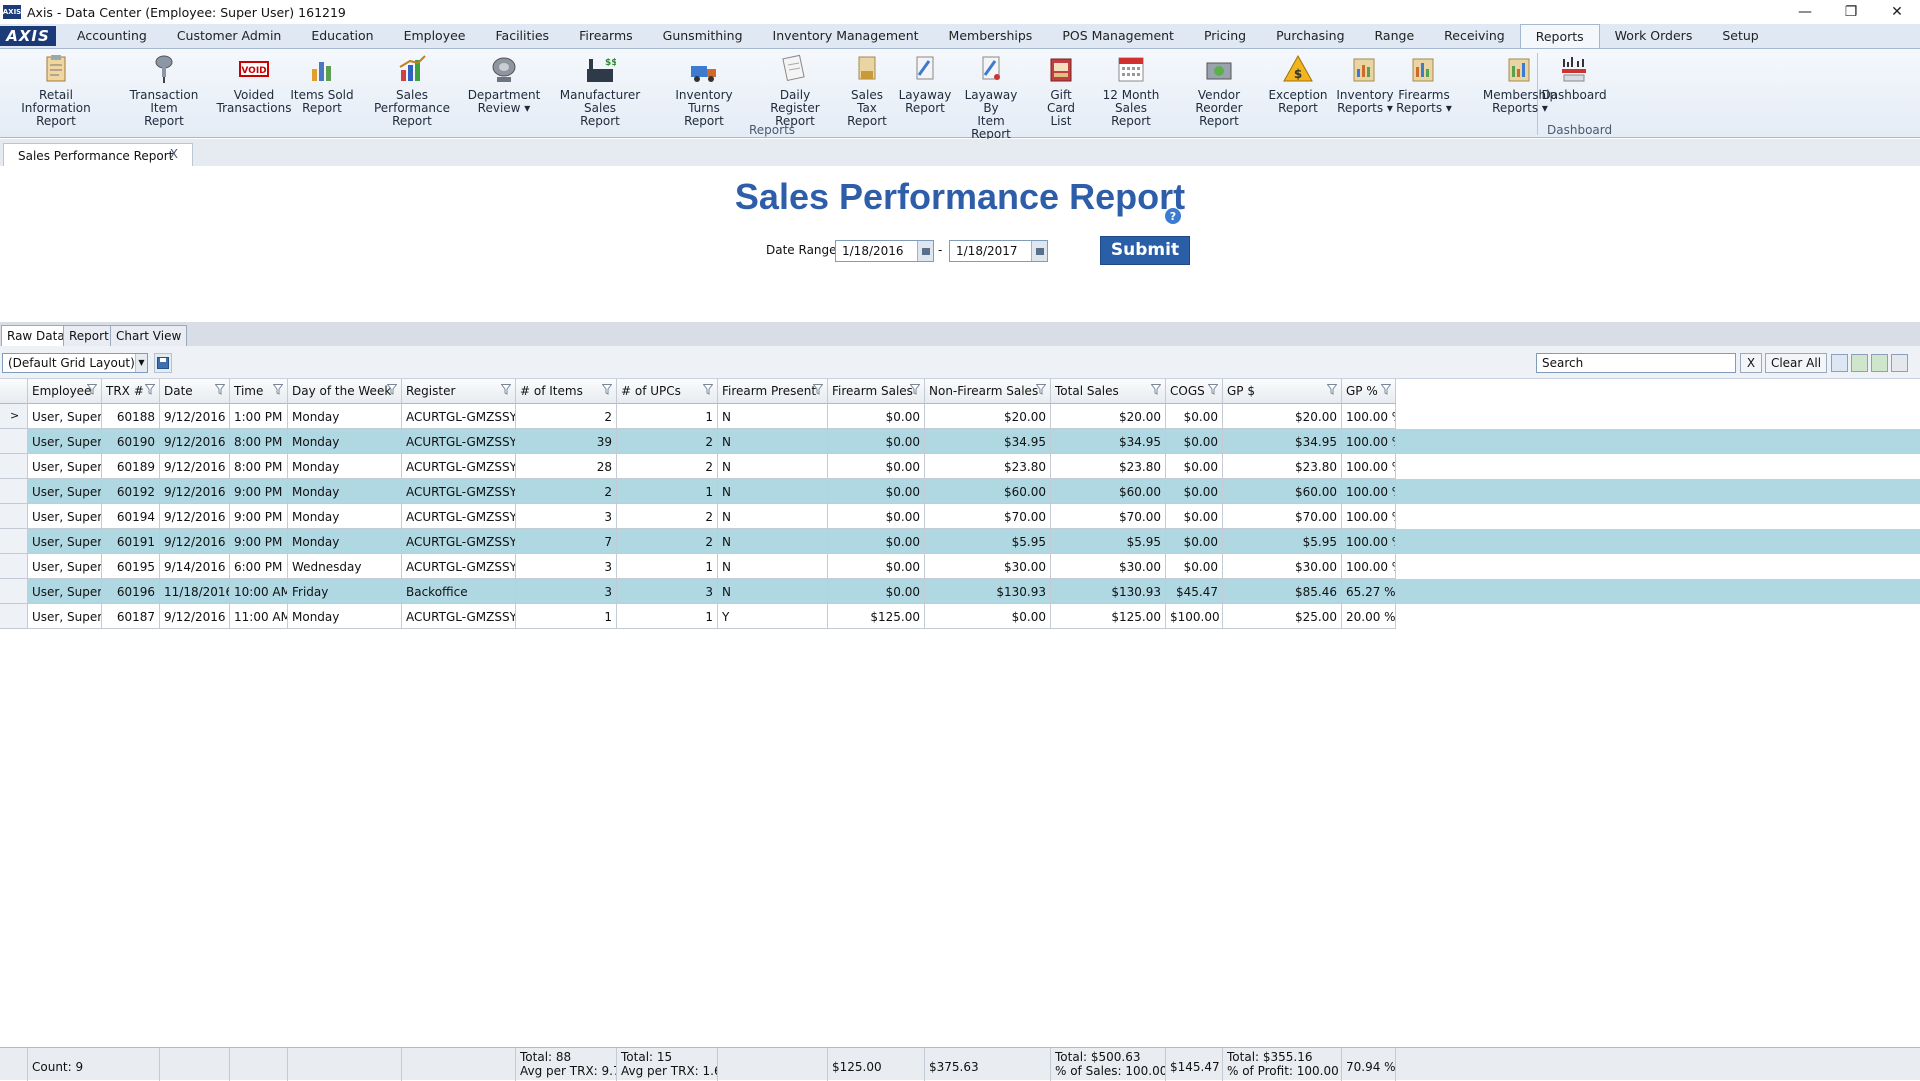  What do you see at coordinates (1365, 83) in the screenshot?
I see `ribbon-button-inventory-reports: Inventory Reports ▾` at bounding box center [1365, 83].